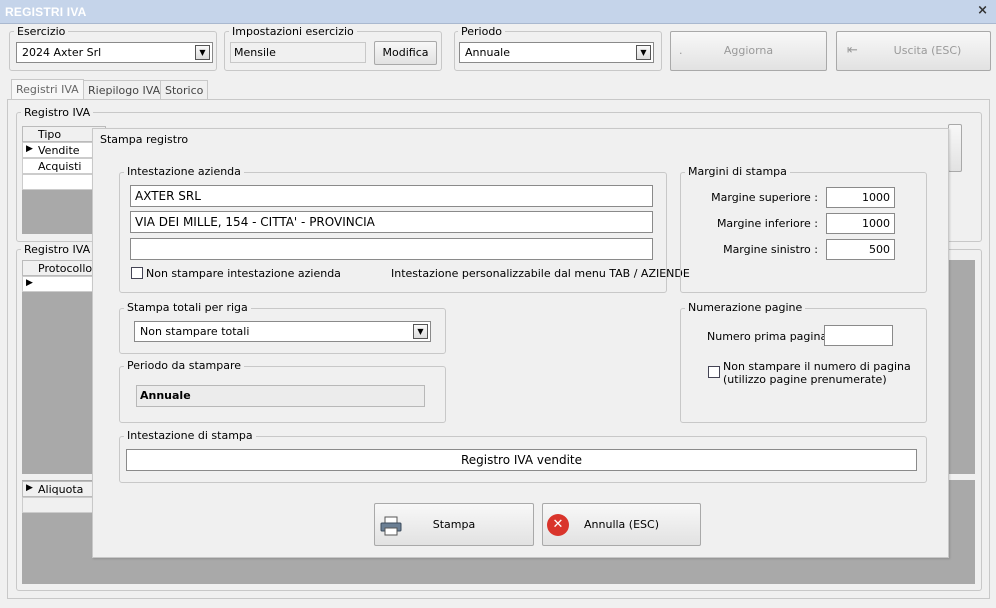  What do you see at coordinates (745, 307) in the screenshot?
I see `numerazione-label: Numerazione pagine` at bounding box center [745, 307].